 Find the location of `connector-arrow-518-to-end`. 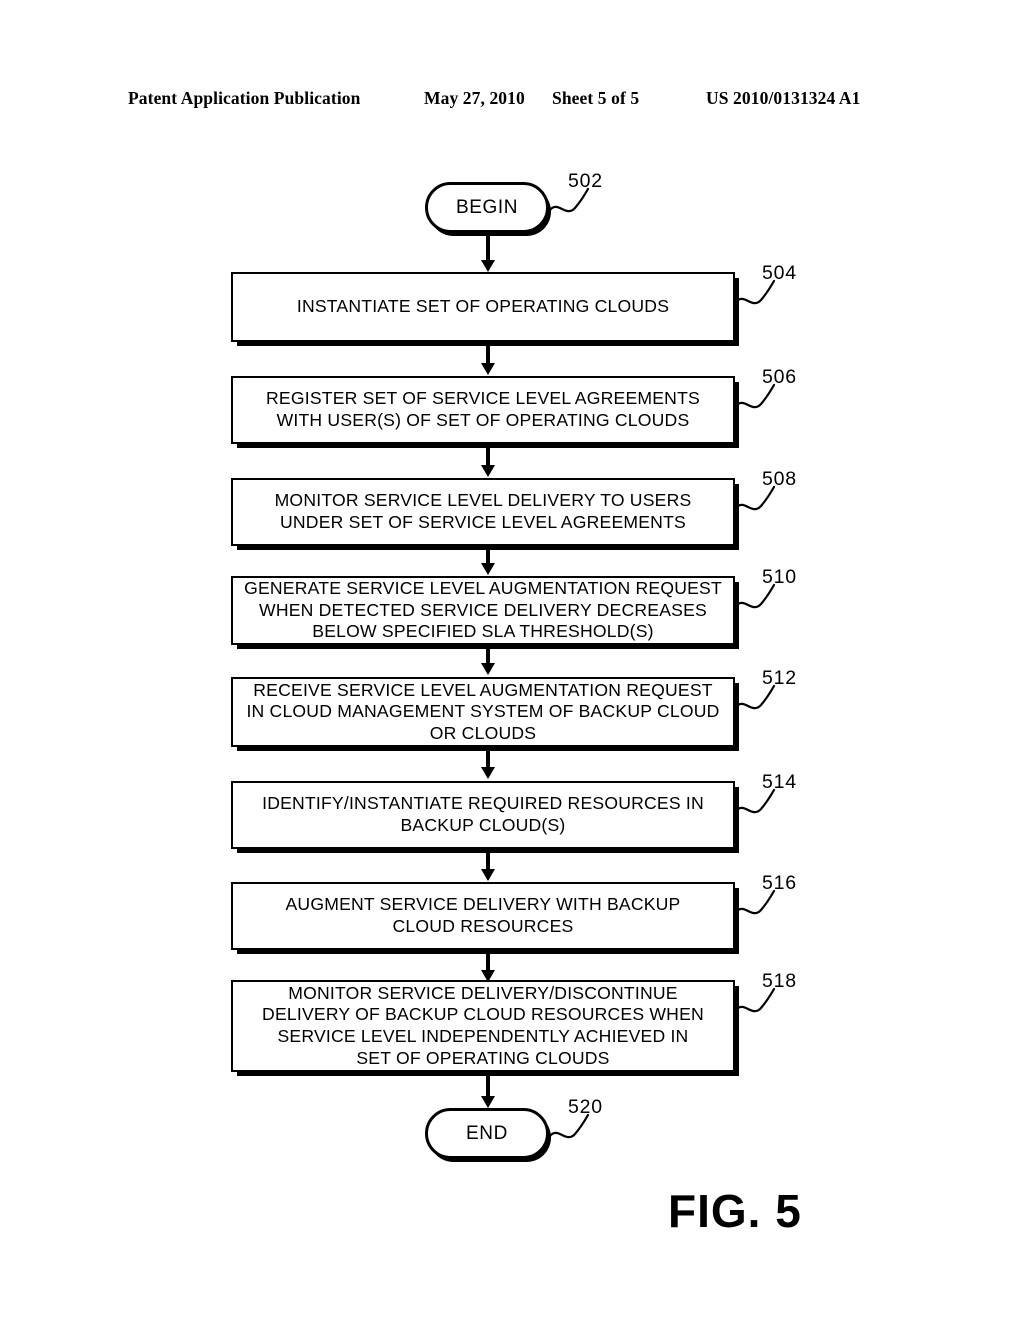

connector-arrow-518-to-end is located at coordinates (488, 1090).